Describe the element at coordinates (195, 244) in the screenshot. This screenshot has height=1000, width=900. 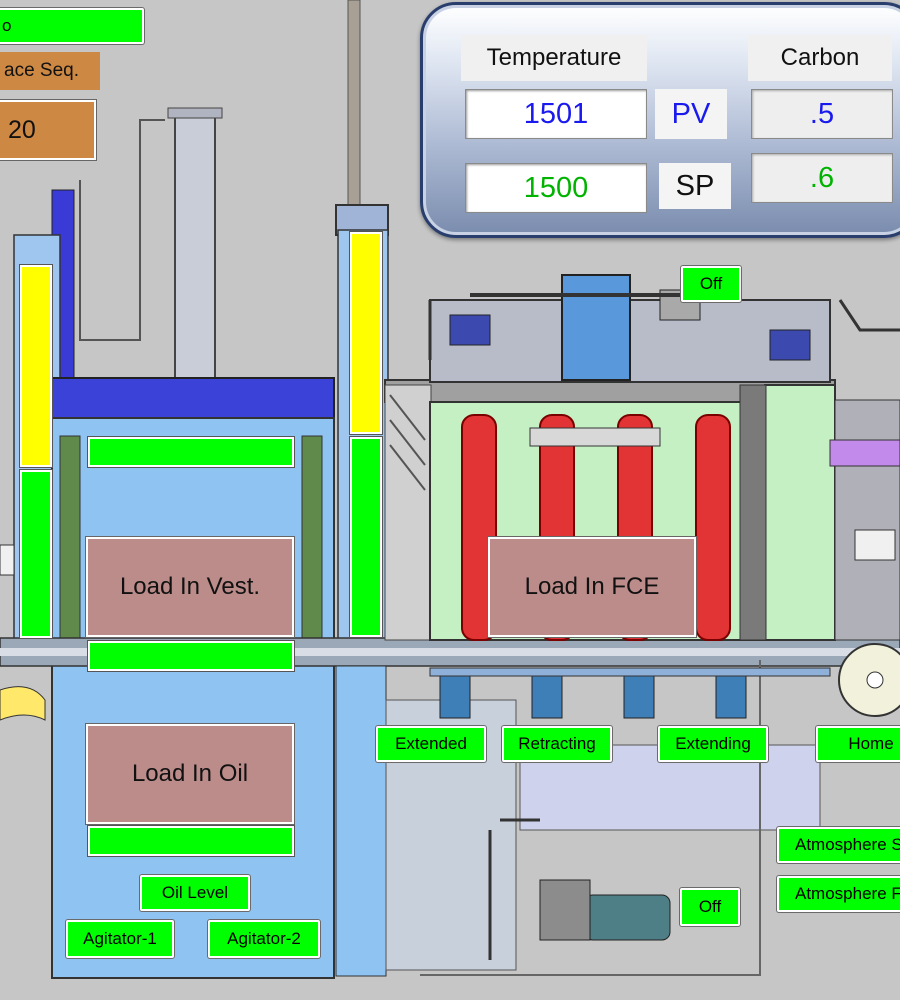
I see `cylinder-icon` at that location.